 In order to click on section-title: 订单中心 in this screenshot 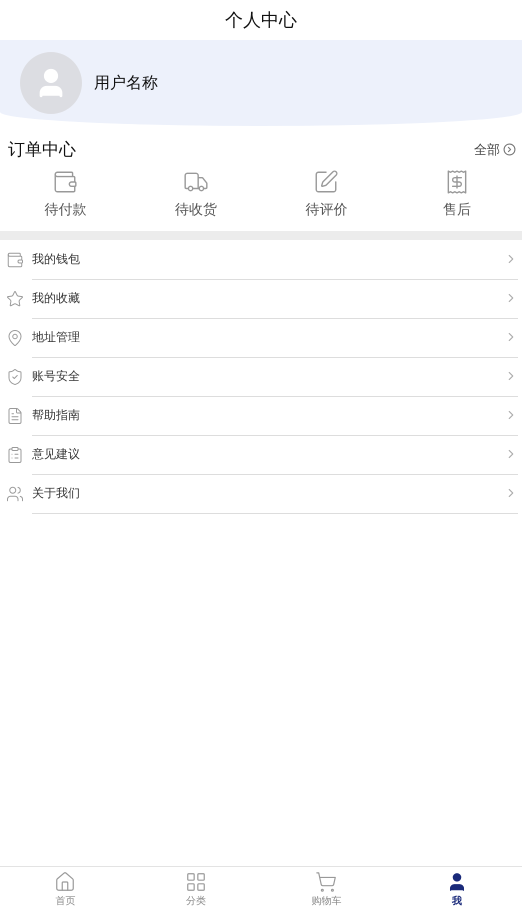, I will do `click(42, 150)`.